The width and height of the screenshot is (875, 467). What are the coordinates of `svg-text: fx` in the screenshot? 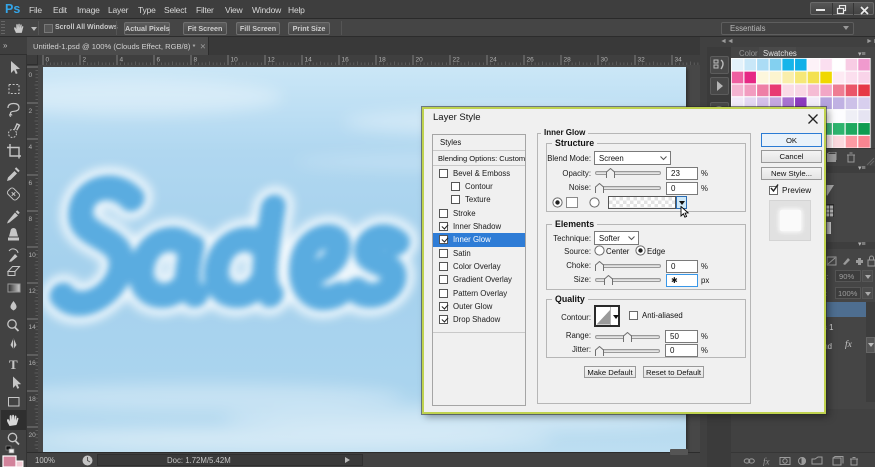 It's located at (766, 462).